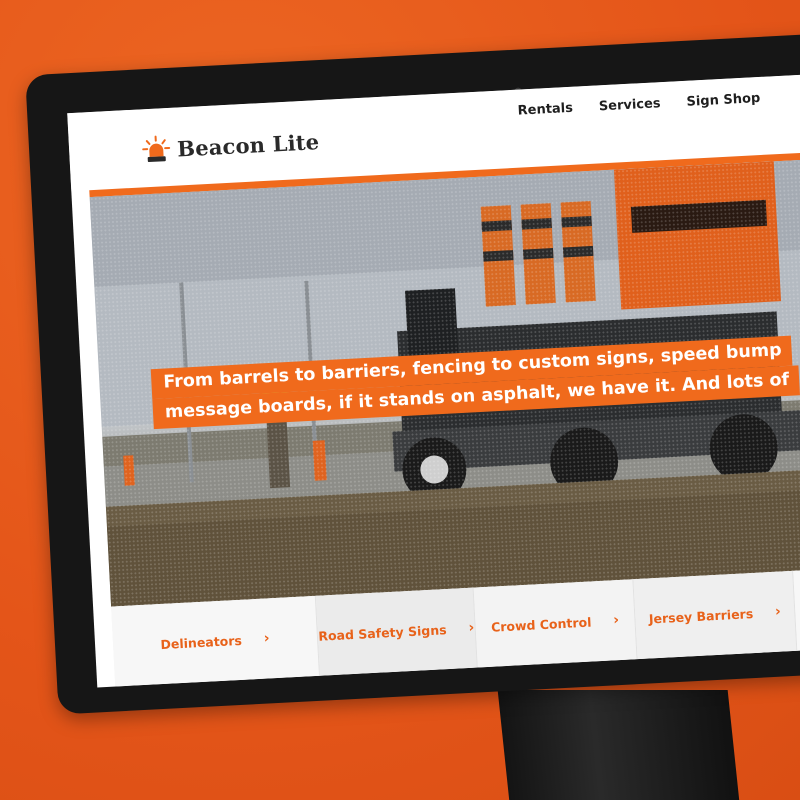 This screenshot has width=800, height=800. What do you see at coordinates (723, 100) in the screenshot?
I see `nav-item-sign-shop: Sign Shop` at bounding box center [723, 100].